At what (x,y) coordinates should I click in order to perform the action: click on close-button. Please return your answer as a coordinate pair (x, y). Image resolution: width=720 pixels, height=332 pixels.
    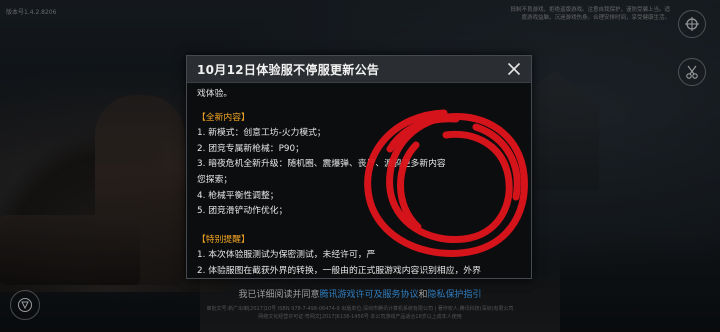
    Looking at the image, I should click on (514, 69).